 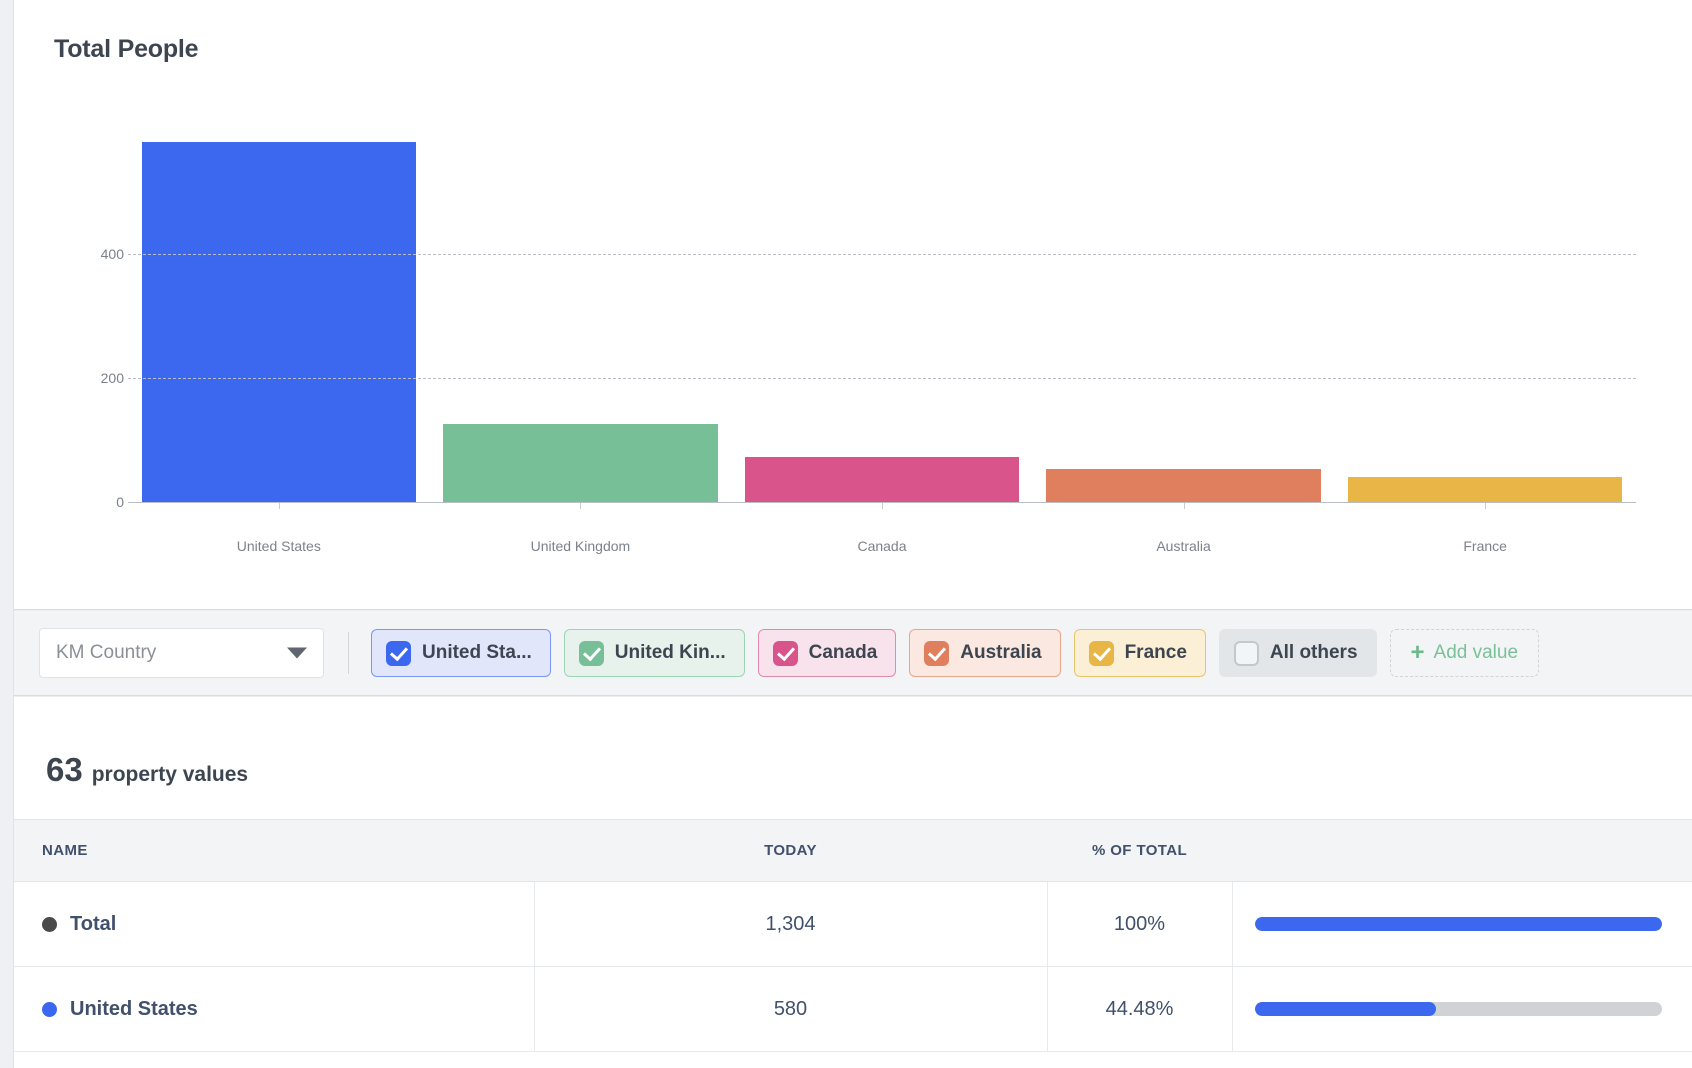 I want to click on property-select: KM Country, so click(x=181, y=653).